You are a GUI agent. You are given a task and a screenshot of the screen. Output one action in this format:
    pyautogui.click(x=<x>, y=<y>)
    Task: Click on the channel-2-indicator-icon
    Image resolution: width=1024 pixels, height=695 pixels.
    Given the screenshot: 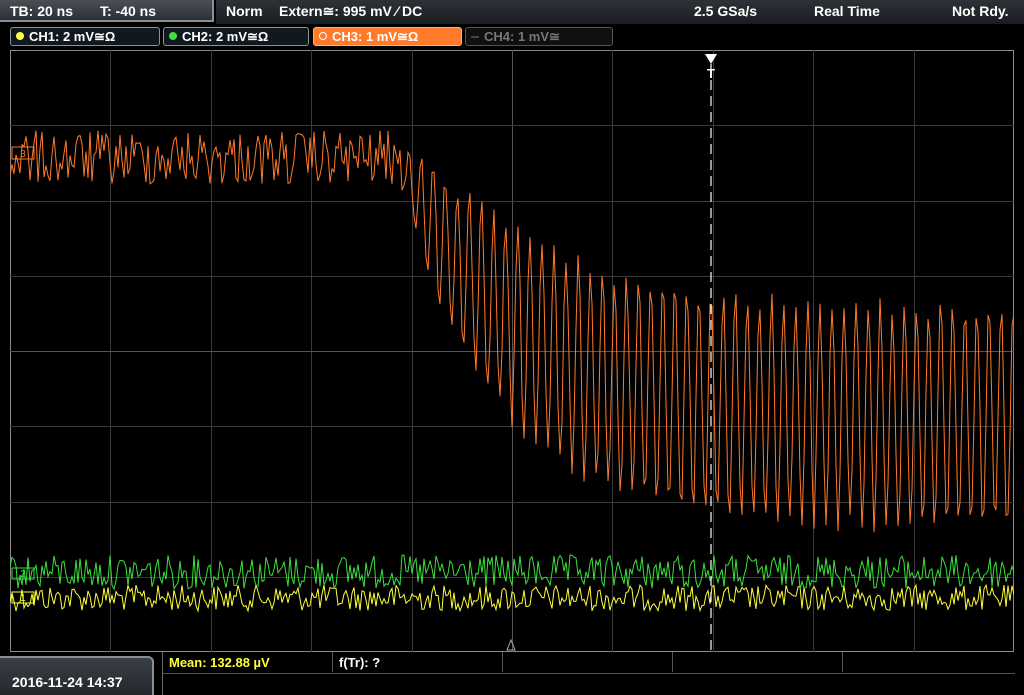 What is the action you would take?
    pyautogui.click(x=173, y=36)
    